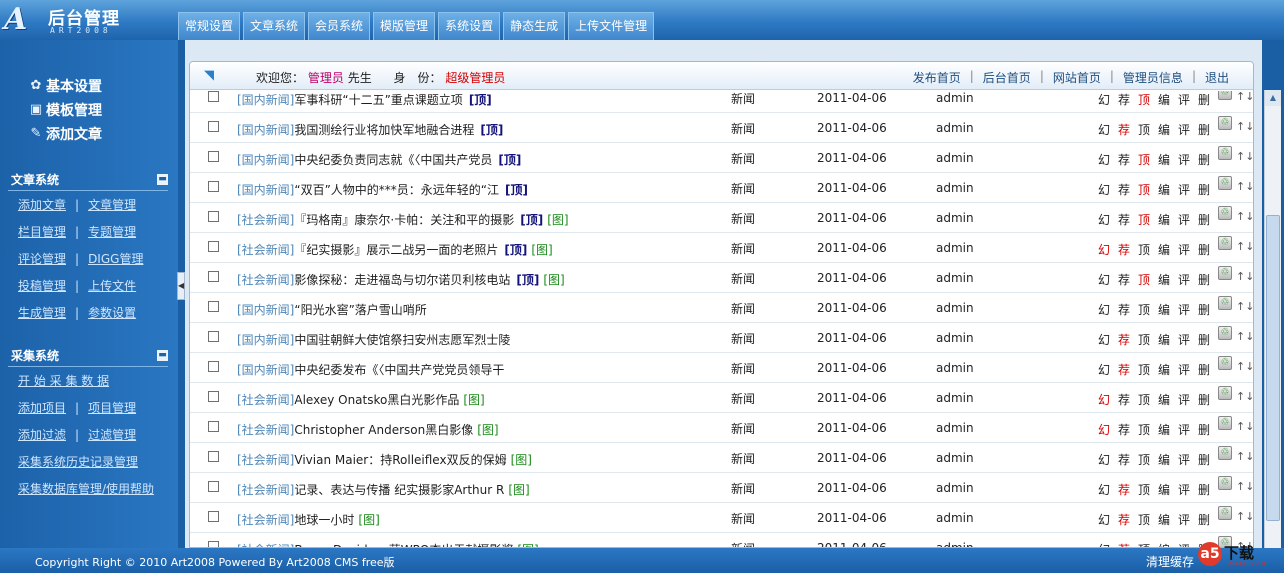 This screenshot has height=573, width=1284. Describe the element at coordinates (112, 231) in the screenshot. I see `sidebar-link: 专题管理` at that location.